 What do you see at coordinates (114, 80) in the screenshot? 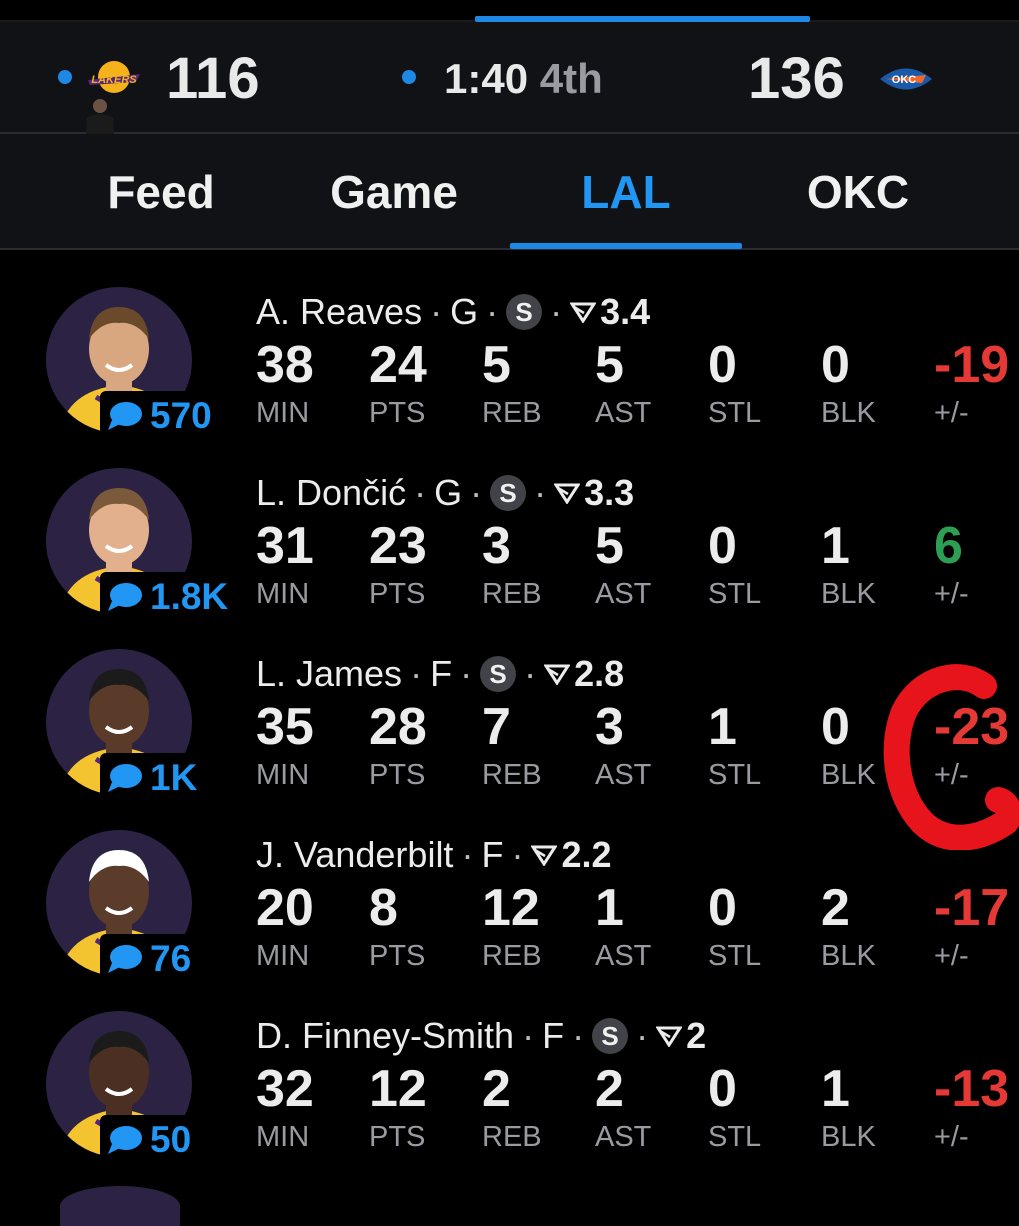
I see `svg-text: LAKERS` at bounding box center [114, 80].